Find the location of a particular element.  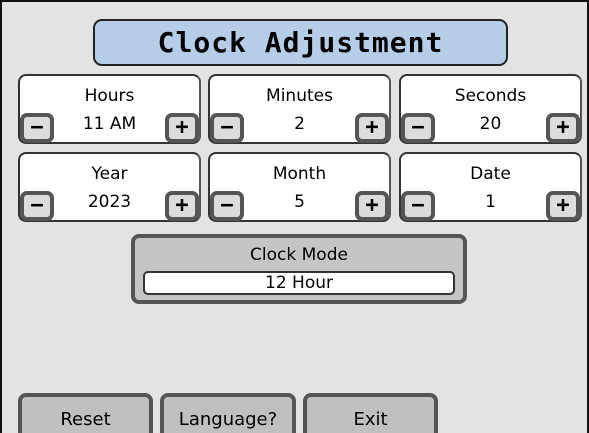

month-value: 5 is located at coordinates (299, 202).